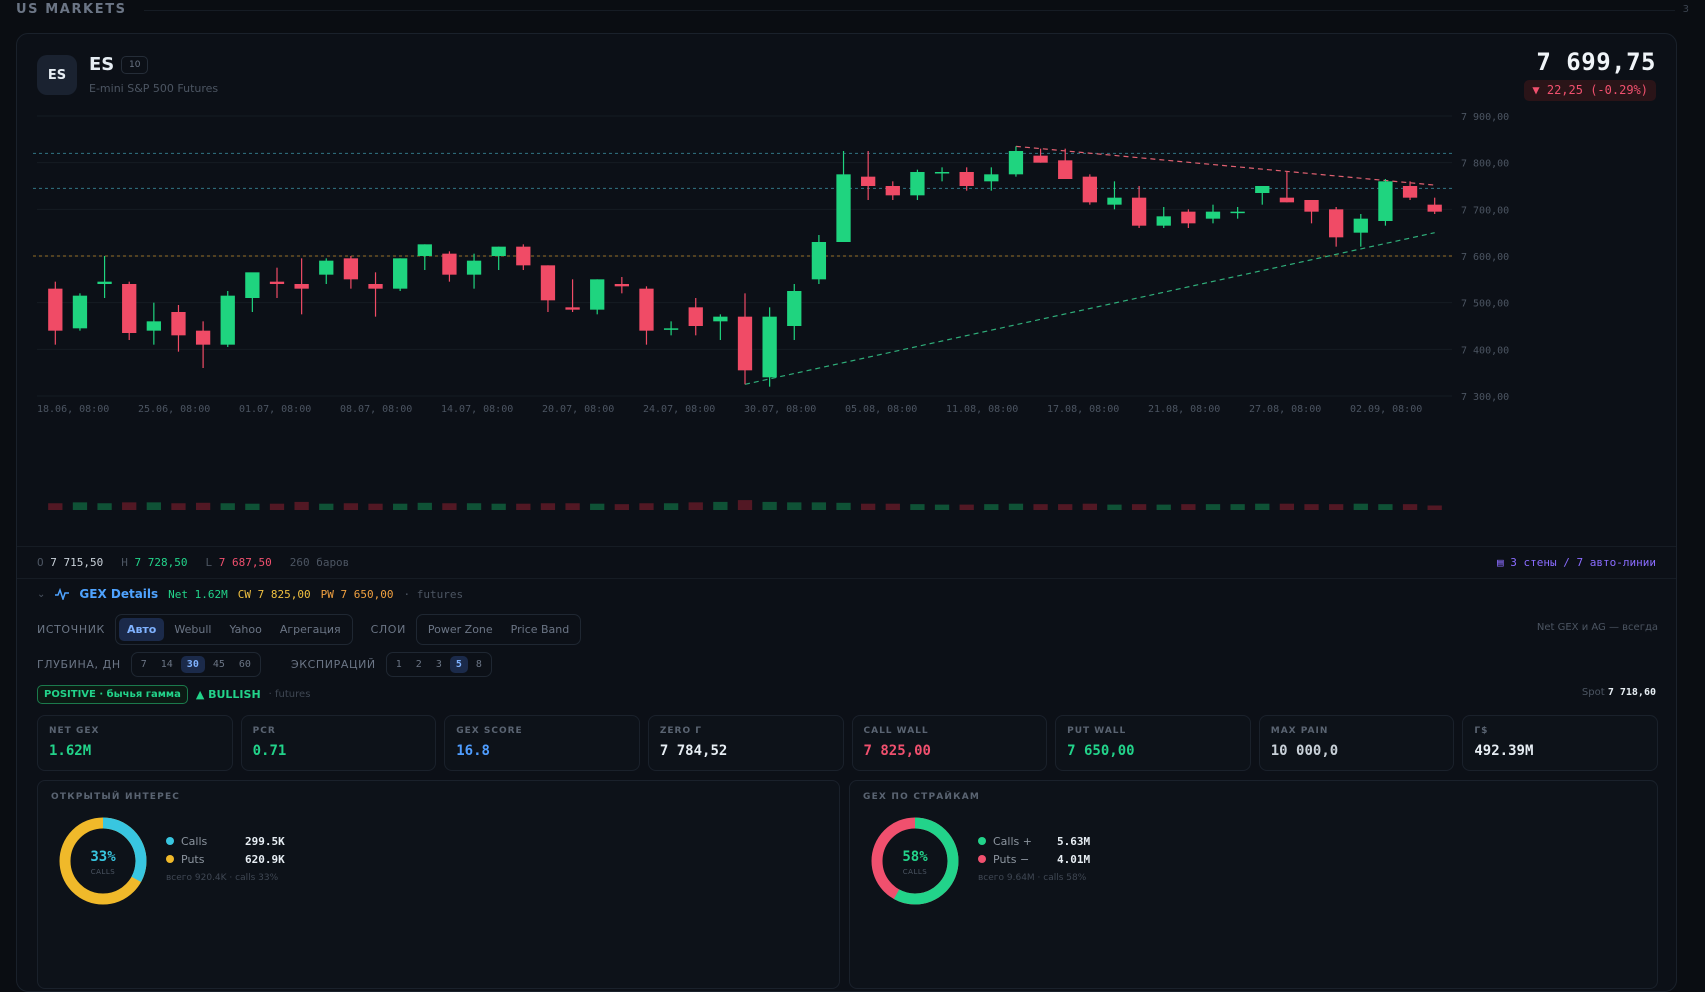 This screenshot has height=992, width=1705. Describe the element at coordinates (209, 562) in the screenshot. I see `low-label: L` at that location.